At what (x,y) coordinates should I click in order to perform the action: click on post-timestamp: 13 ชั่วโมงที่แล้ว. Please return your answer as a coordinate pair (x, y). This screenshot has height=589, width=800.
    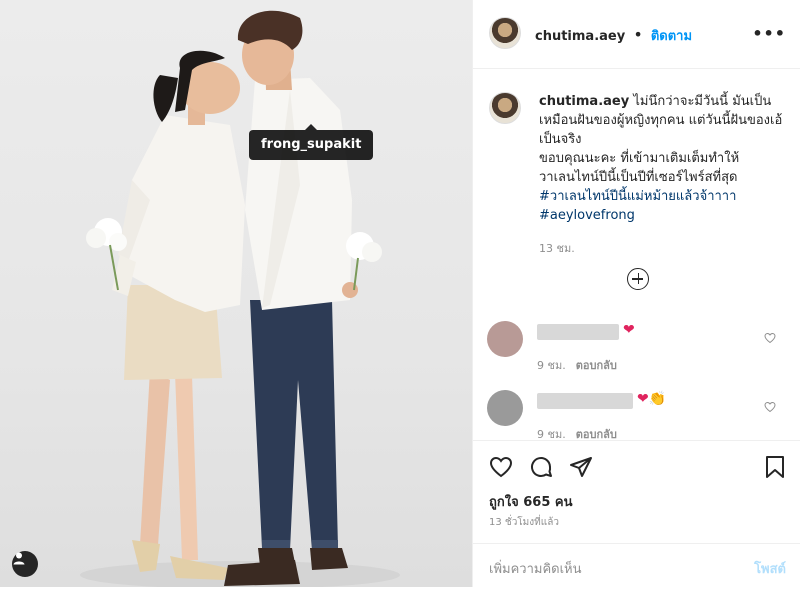
    Looking at the image, I should click on (524, 522).